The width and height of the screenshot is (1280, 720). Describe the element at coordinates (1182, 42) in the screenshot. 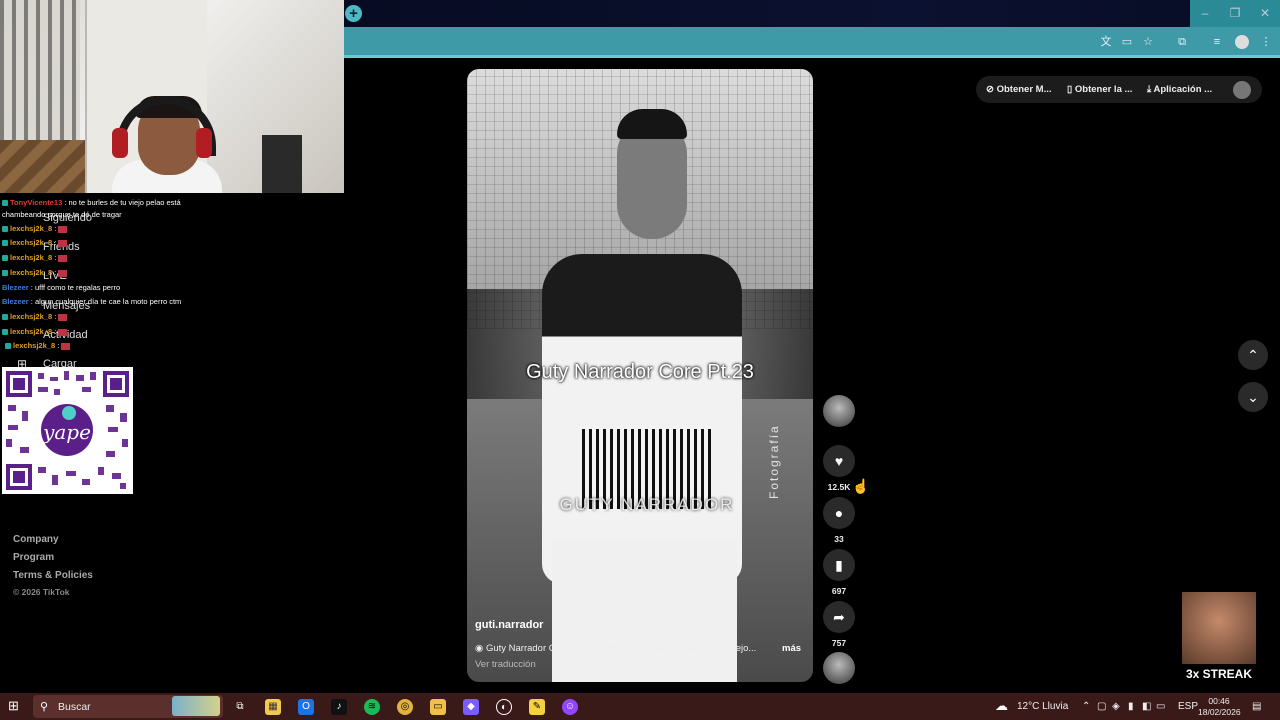

I see `extensions-icon: ⧉` at that location.